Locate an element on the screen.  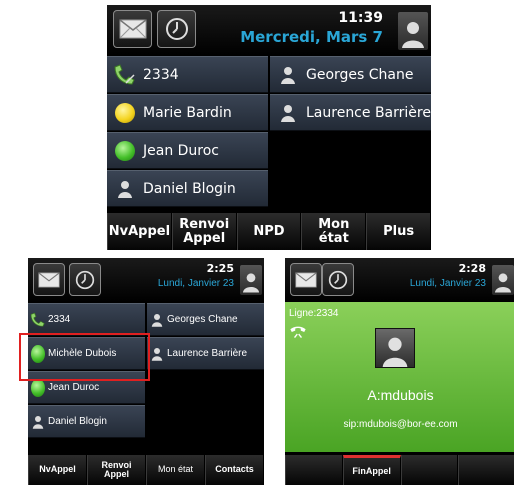
clock-time: 2:28 is located at coordinates (472, 268).